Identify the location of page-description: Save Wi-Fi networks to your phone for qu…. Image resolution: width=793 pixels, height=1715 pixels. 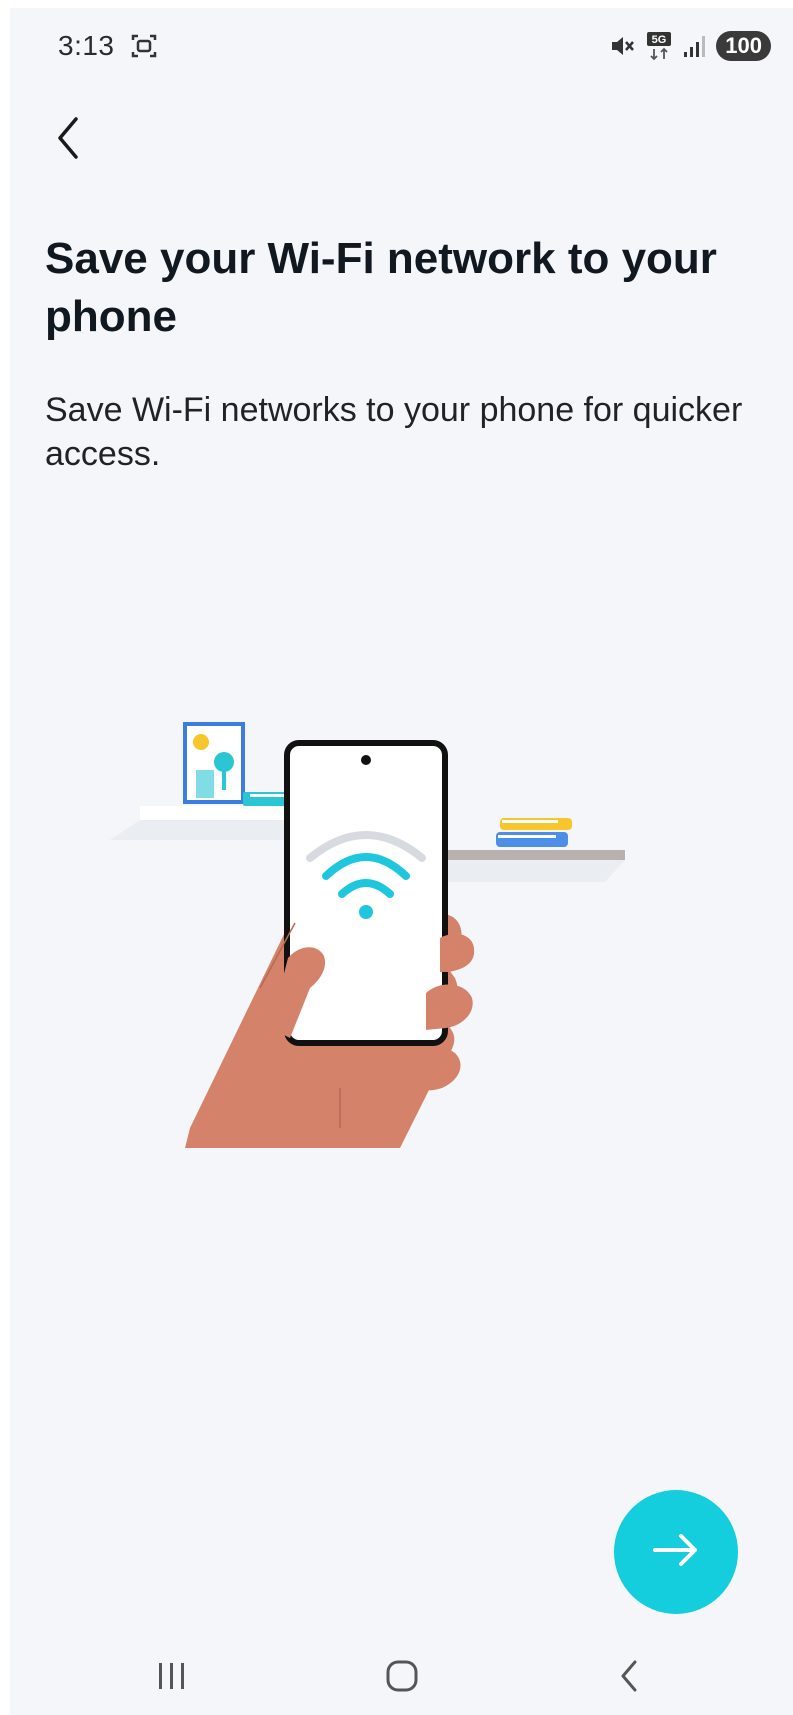
(394, 432).